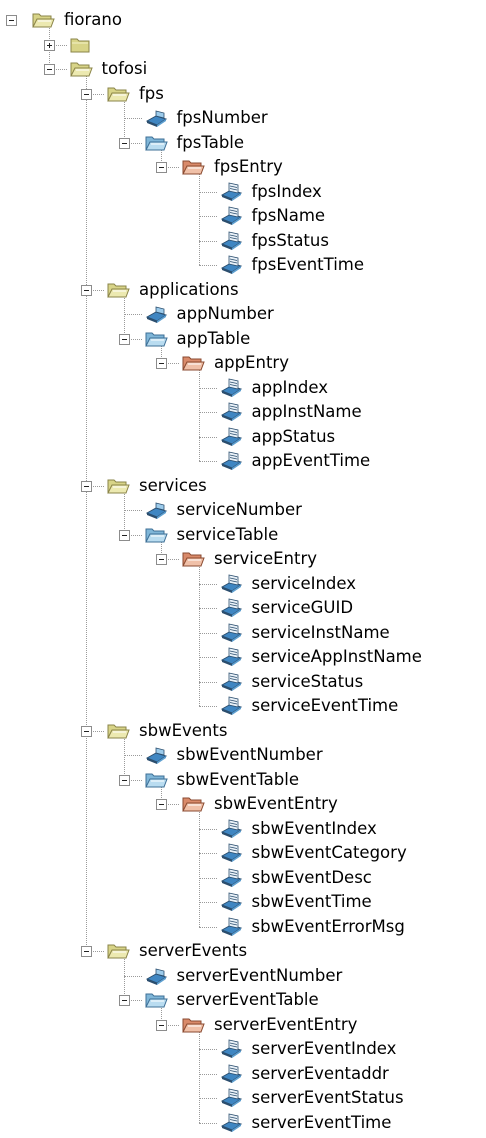 The image size is (486, 1138). I want to click on tree-node-label: sbwEventTable, so click(238, 780).